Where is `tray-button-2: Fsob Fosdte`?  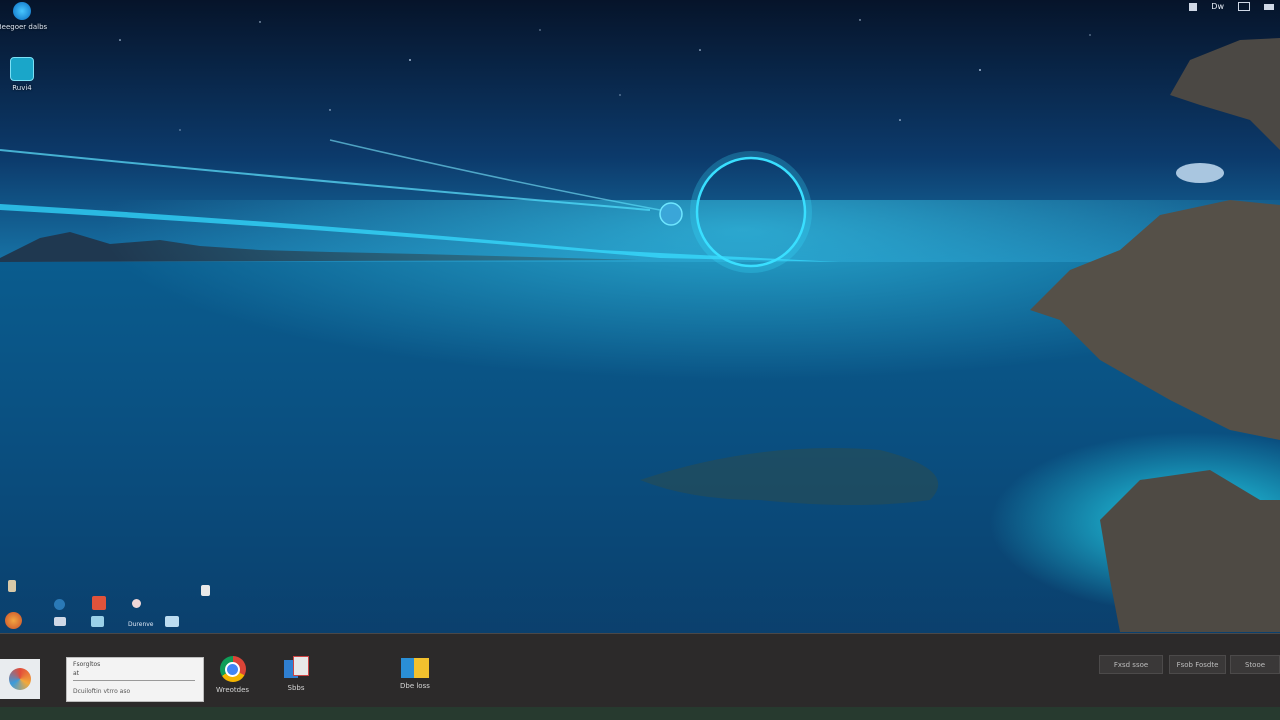 tray-button-2: Fsob Fosdte is located at coordinates (1197, 664).